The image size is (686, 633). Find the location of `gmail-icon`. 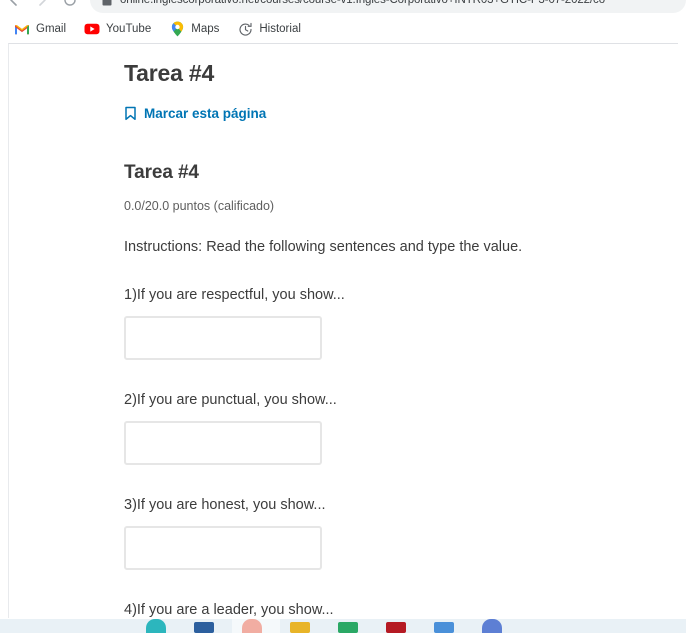

gmail-icon is located at coordinates (22, 29).